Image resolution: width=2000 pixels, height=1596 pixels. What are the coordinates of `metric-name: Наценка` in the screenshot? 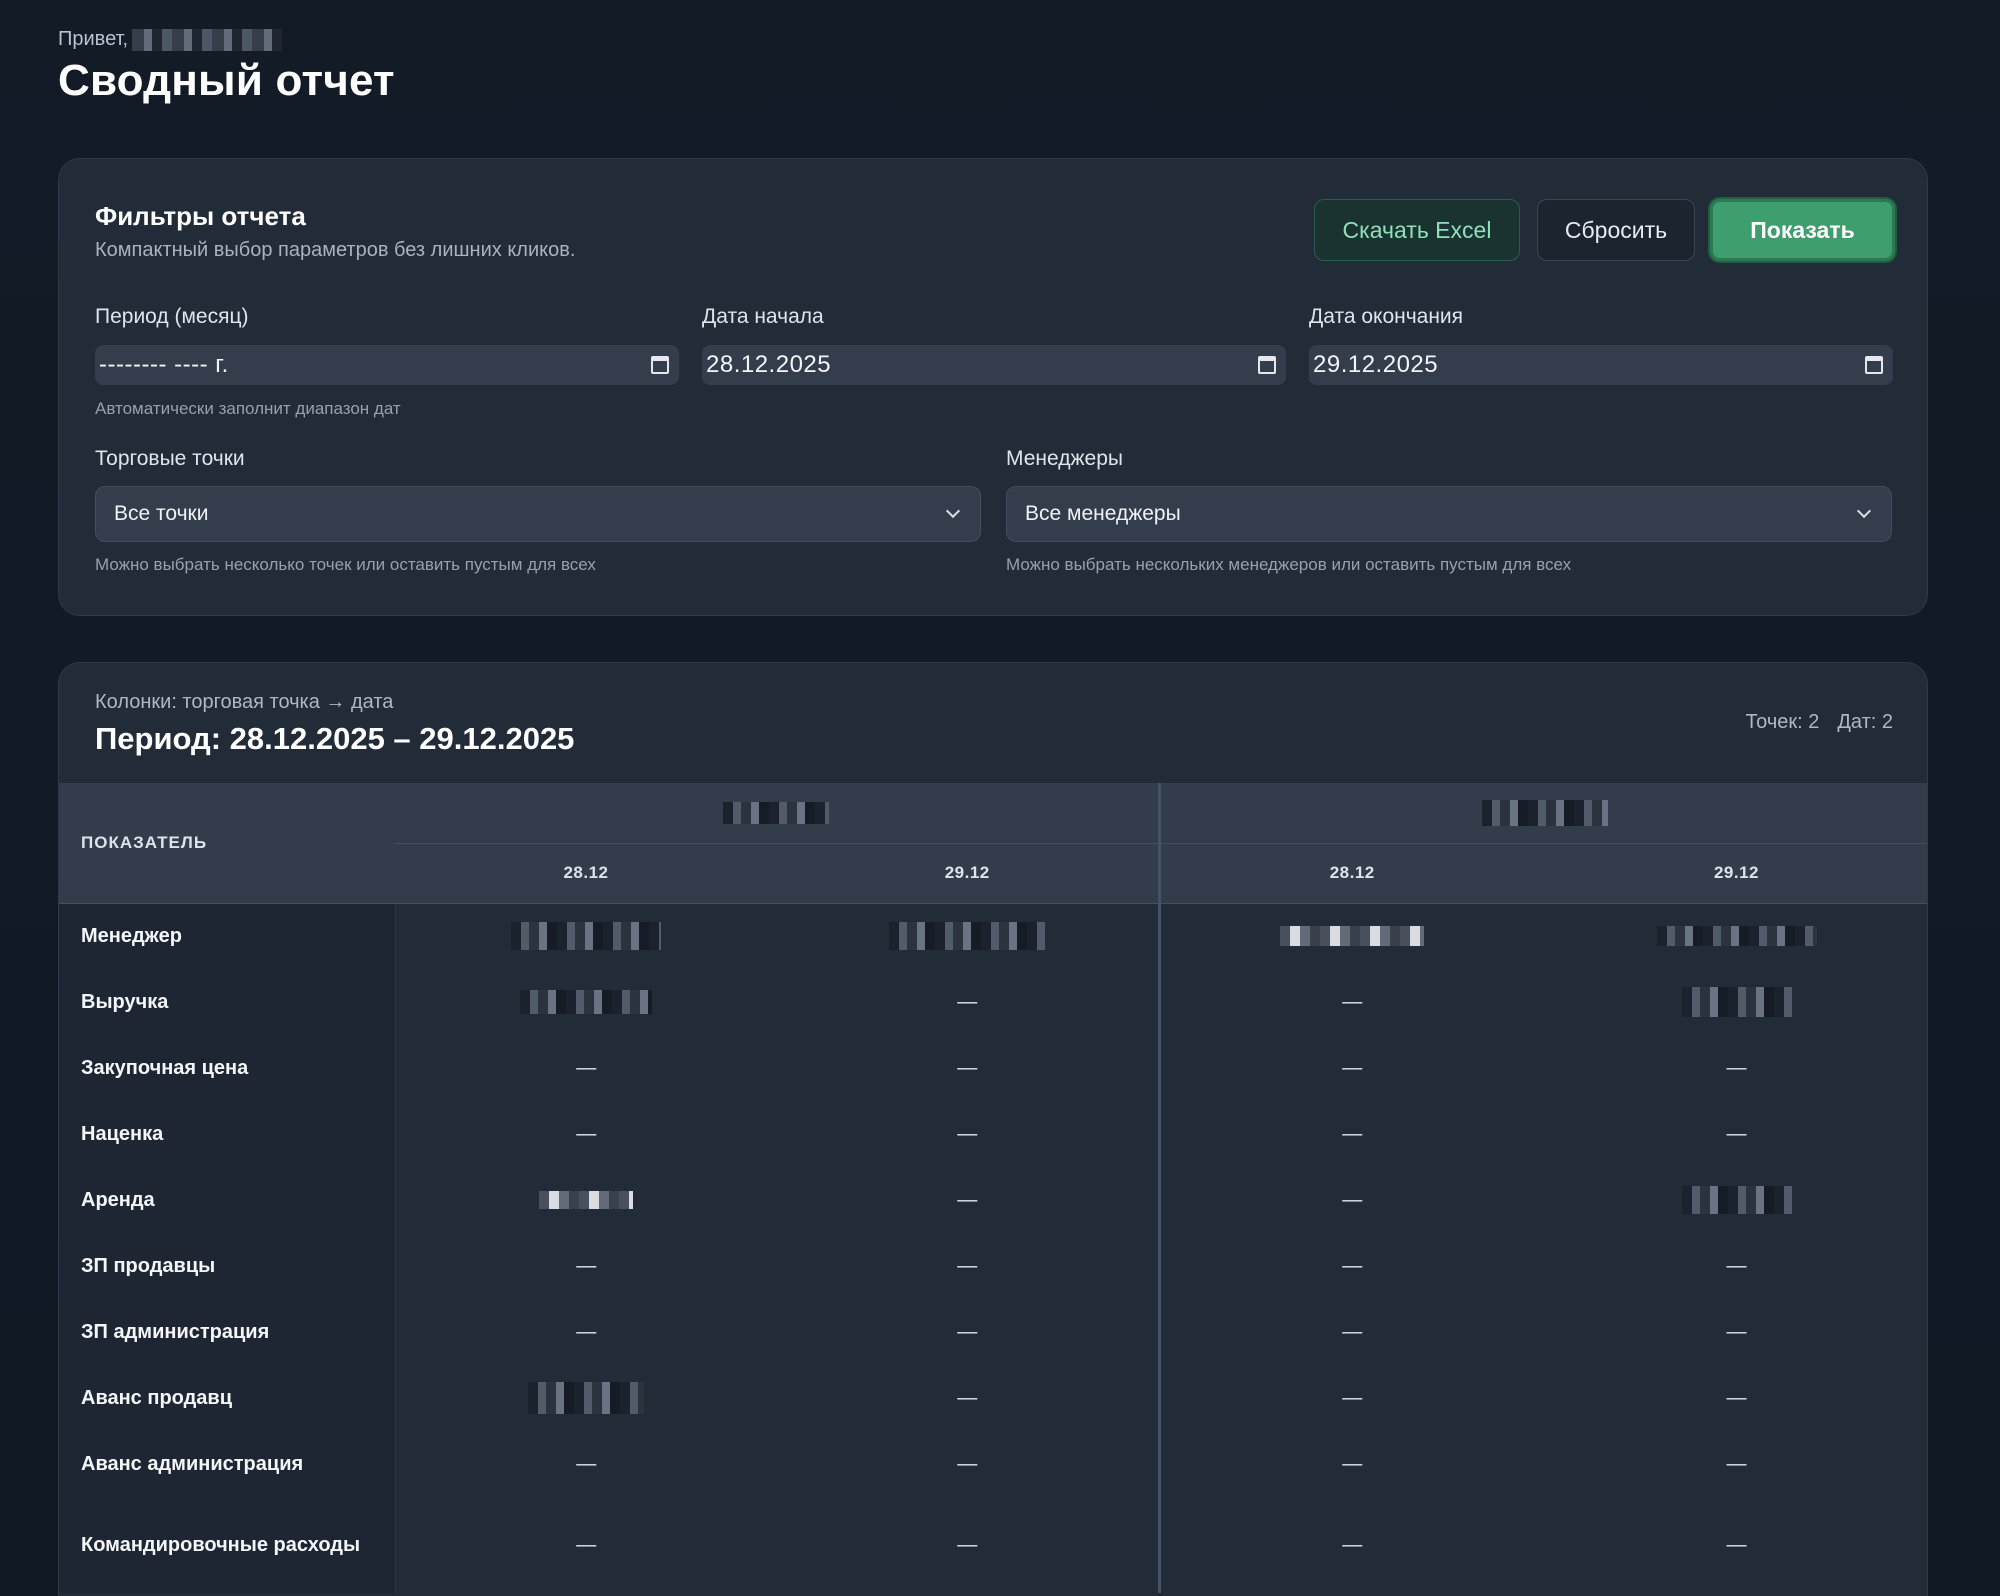 It's located at (227, 1134).